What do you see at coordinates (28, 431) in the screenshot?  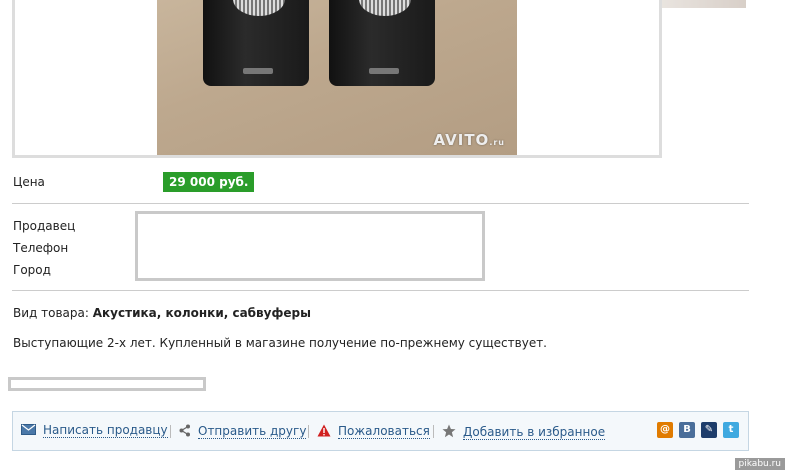 I see `mail-icon` at bounding box center [28, 431].